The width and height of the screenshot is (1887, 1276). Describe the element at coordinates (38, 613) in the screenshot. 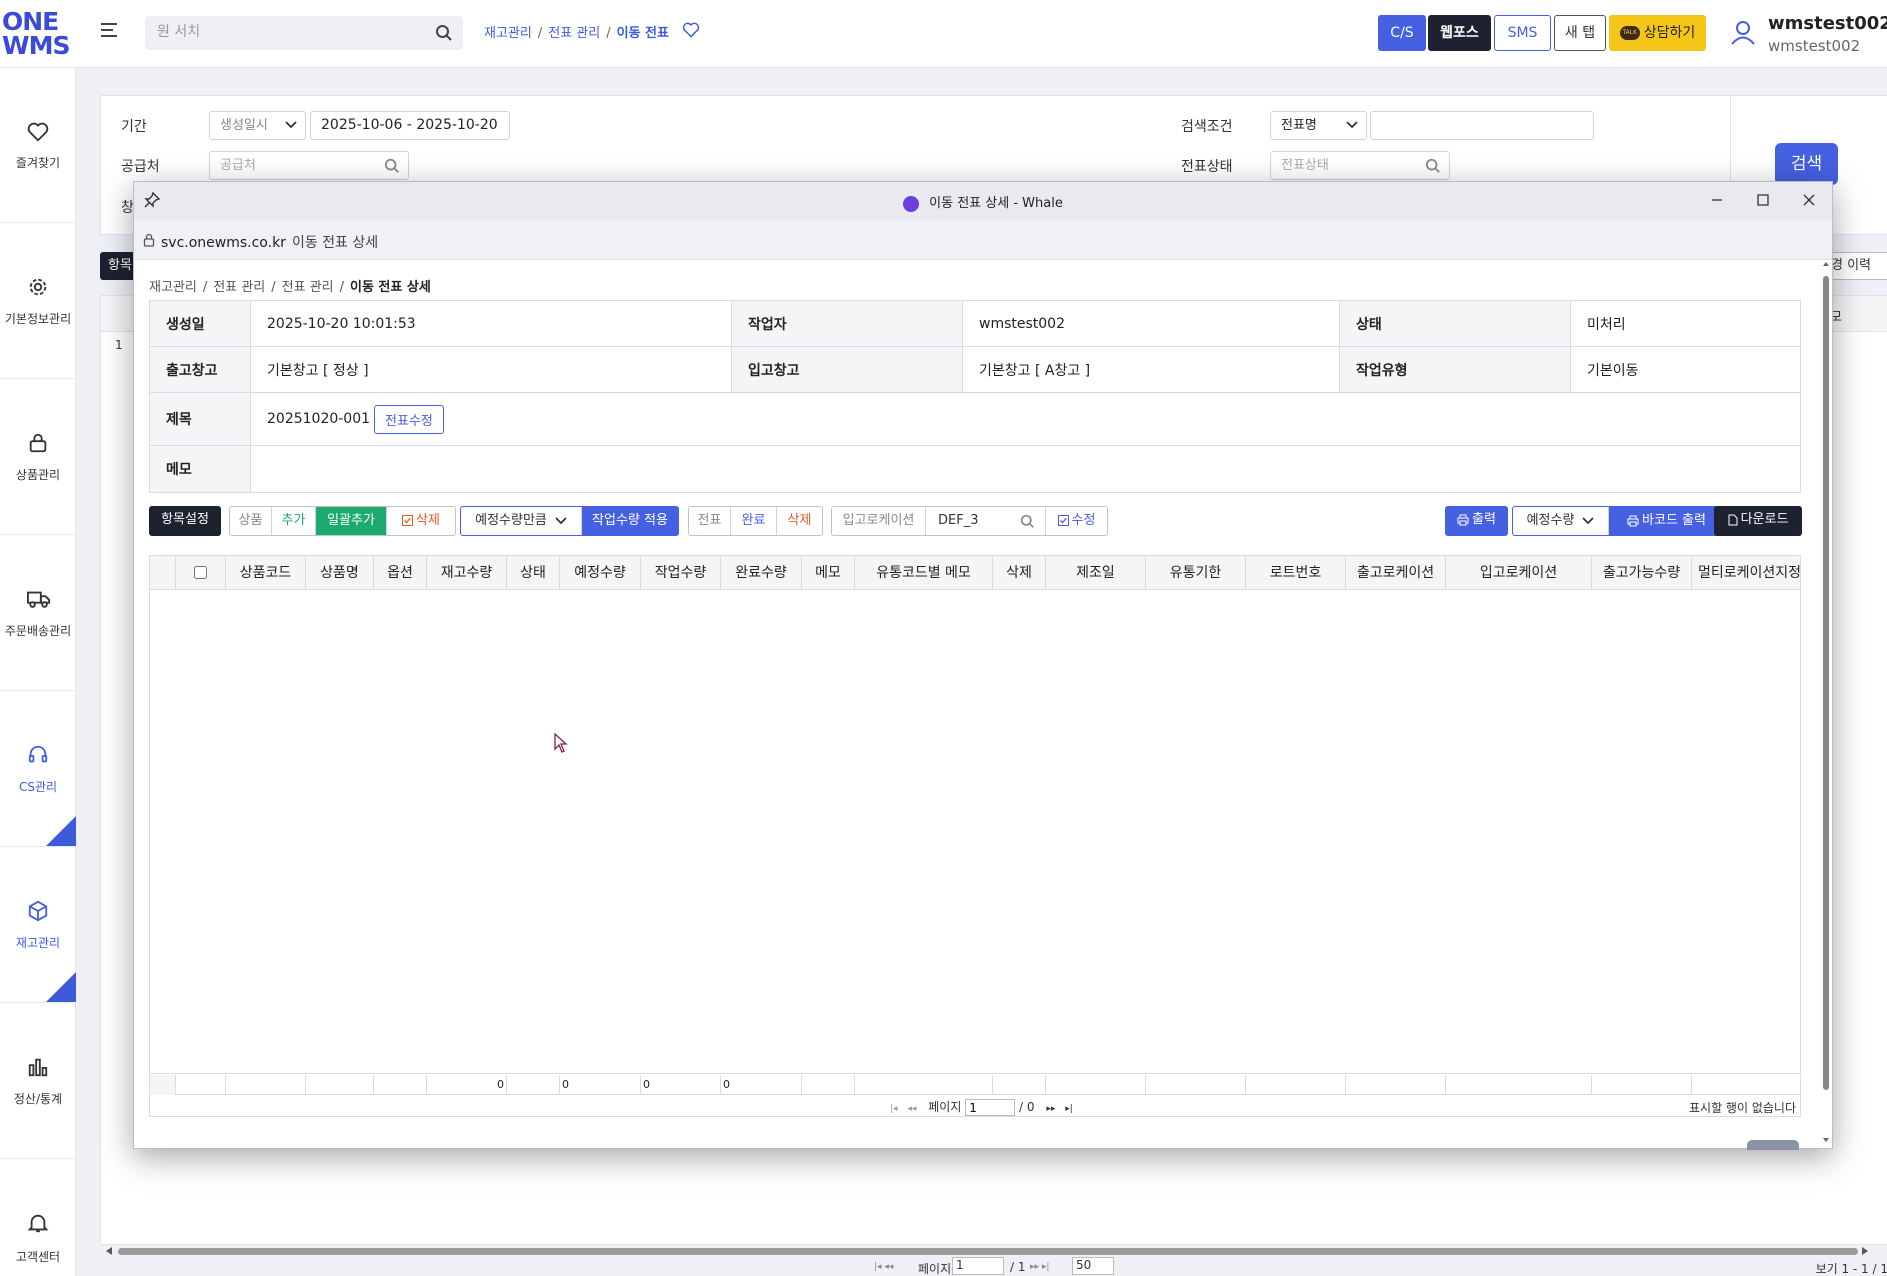

I see `sidebar-item-orders: 주문배송관리` at that location.